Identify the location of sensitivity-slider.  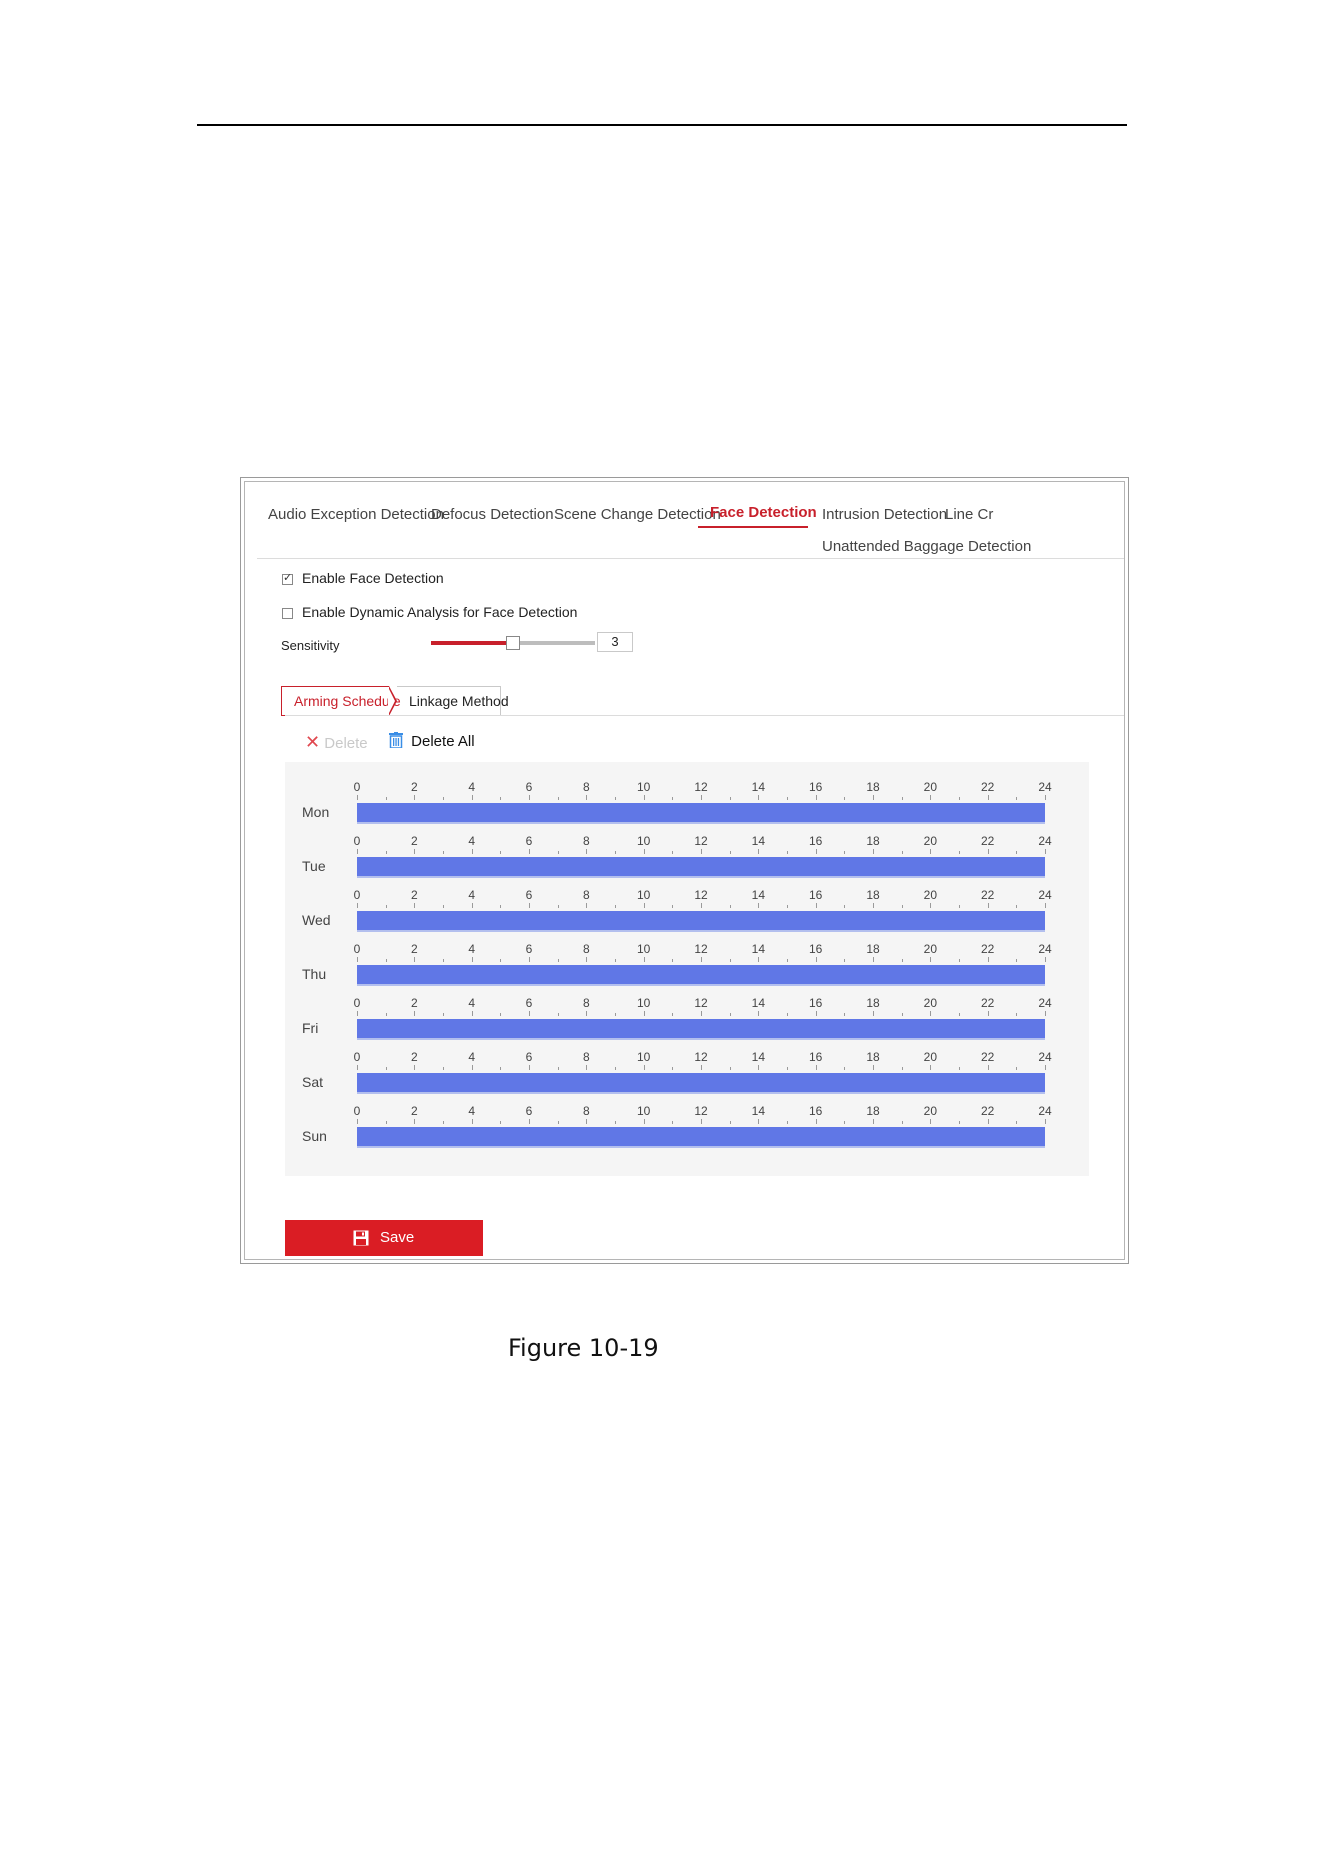
(513, 643).